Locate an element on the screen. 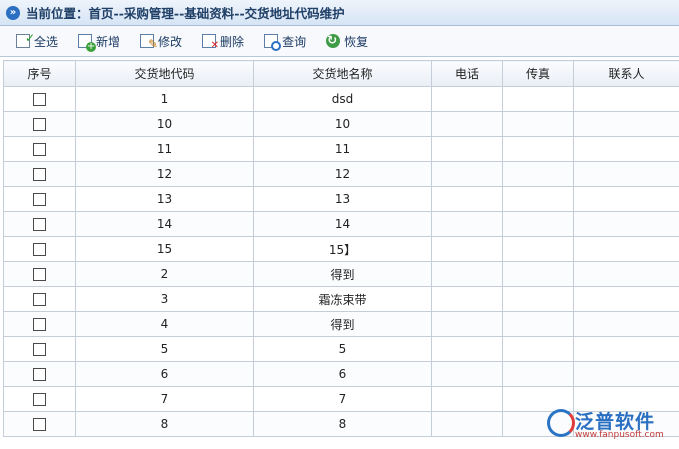 The image size is (679, 449). table-header-row: 序号 交货地代码 交货地名称 电话 传真 联系人 is located at coordinates (341, 73).